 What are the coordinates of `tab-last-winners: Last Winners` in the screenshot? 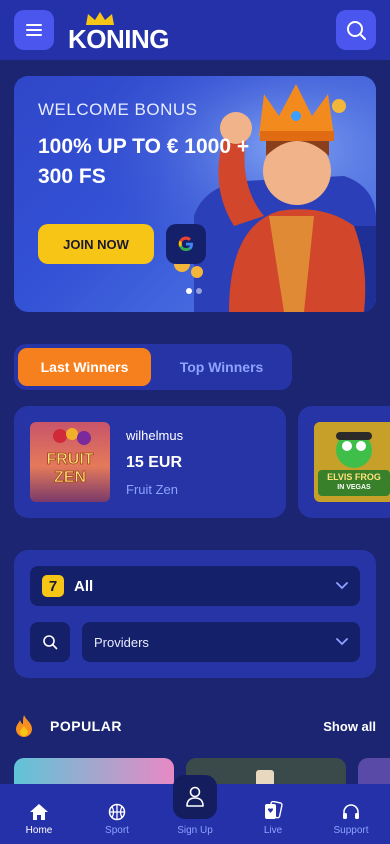 It's located at (84, 367).